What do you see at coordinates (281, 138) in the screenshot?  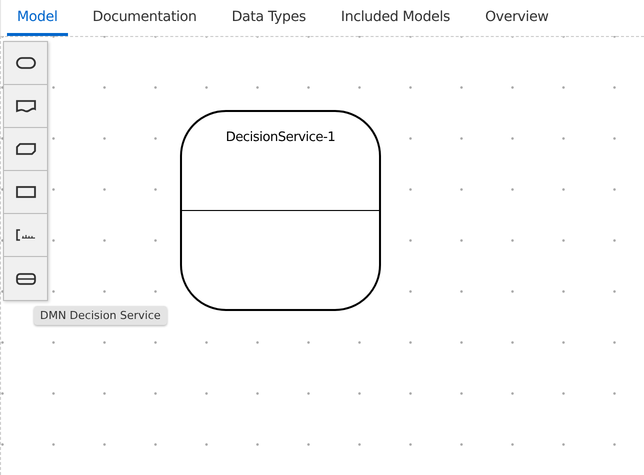 I see `node-title: DecisionService-1` at bounding box center [281, 138].